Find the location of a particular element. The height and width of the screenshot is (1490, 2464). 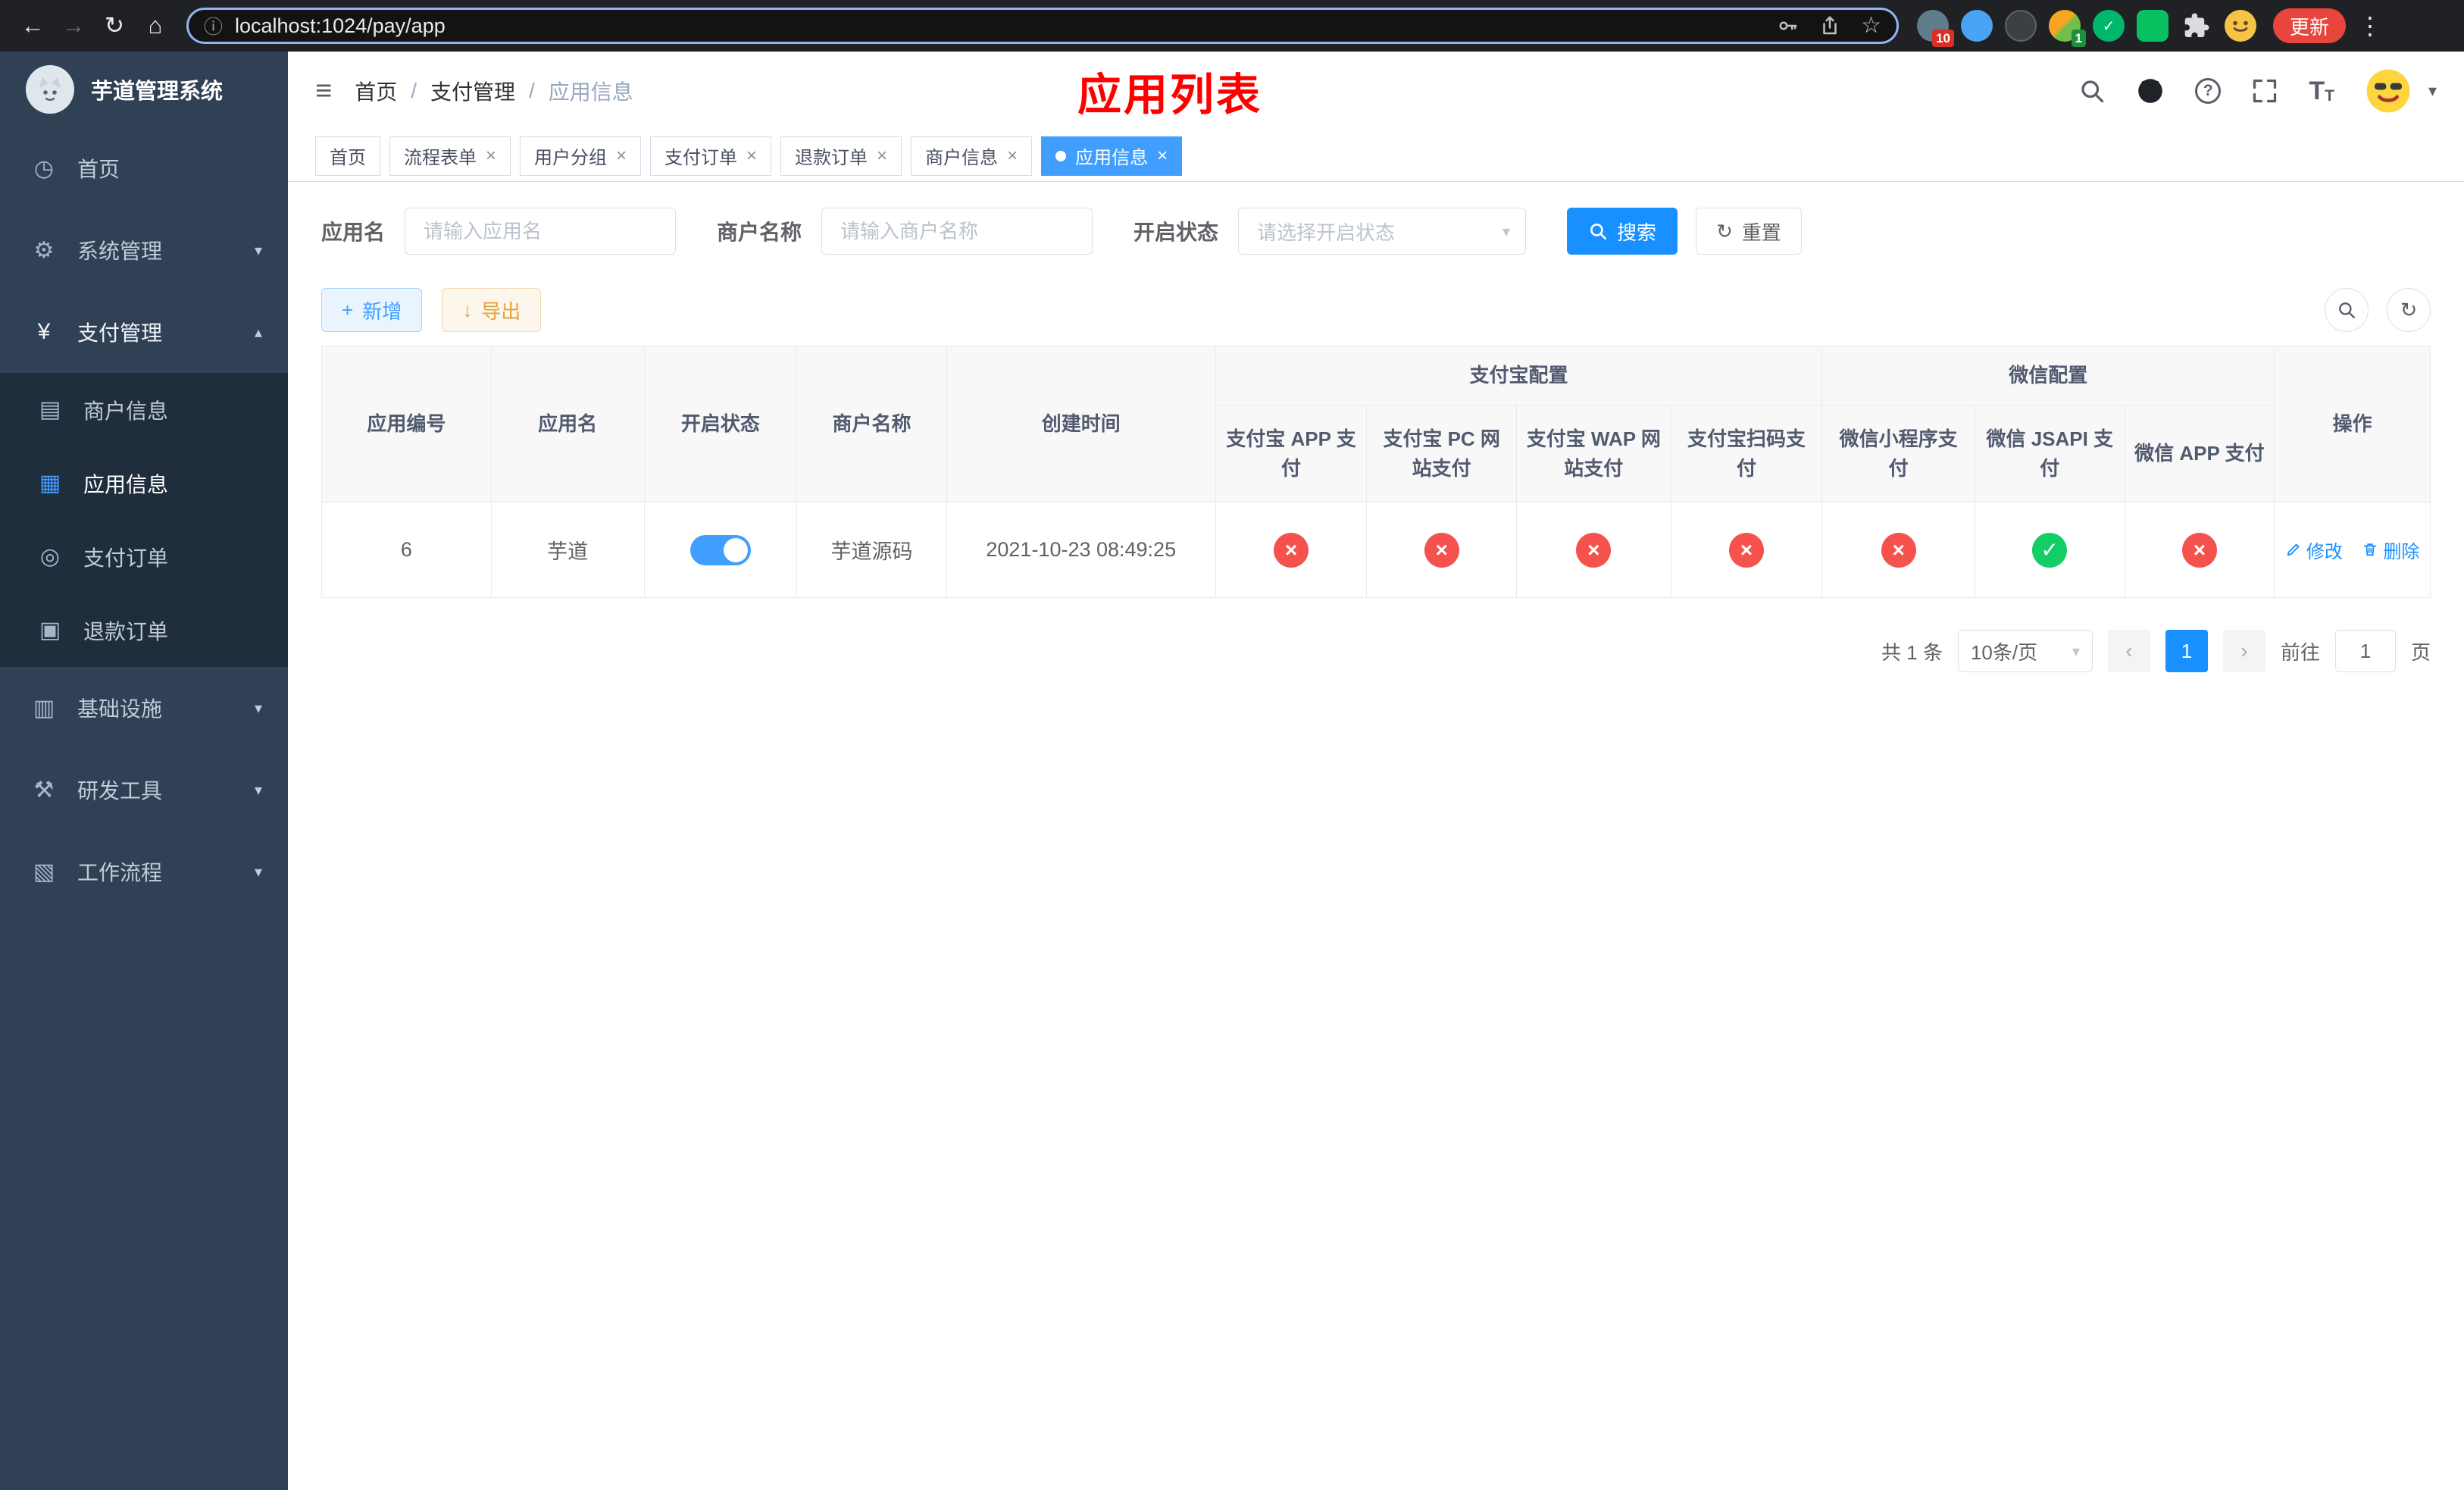

bookmark-star-icon: ☆ is located at coordinates (1871, 26).